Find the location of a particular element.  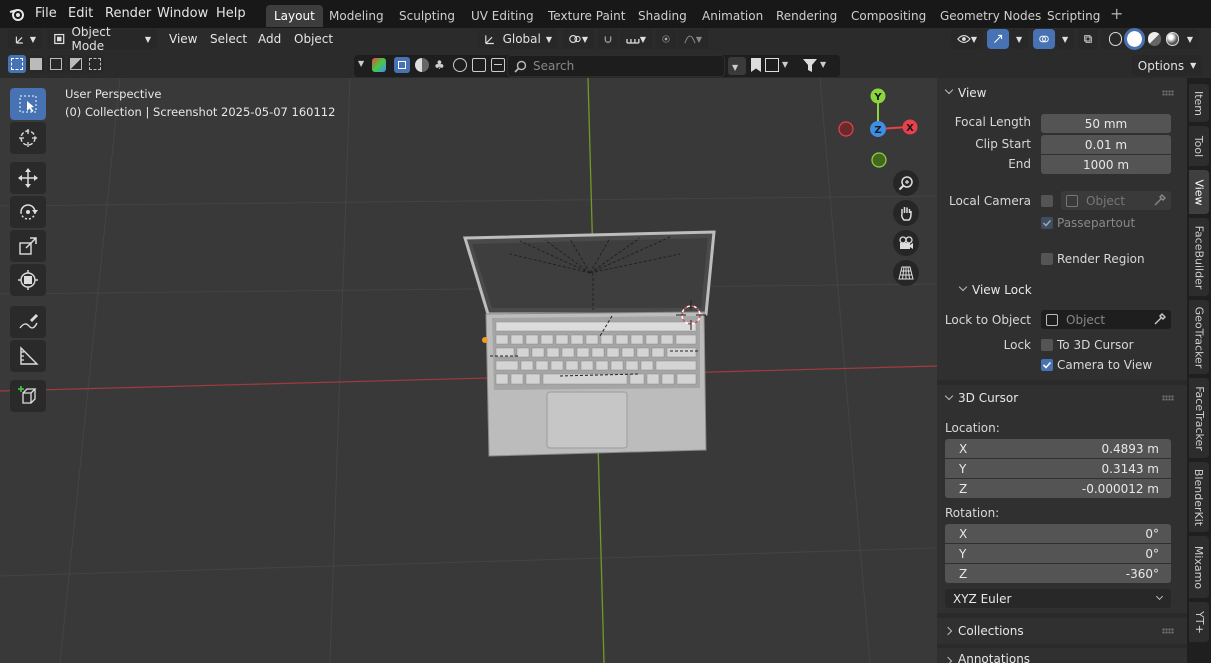

overlays-dropdown: ▼ is located at coordinates (1065, 39).